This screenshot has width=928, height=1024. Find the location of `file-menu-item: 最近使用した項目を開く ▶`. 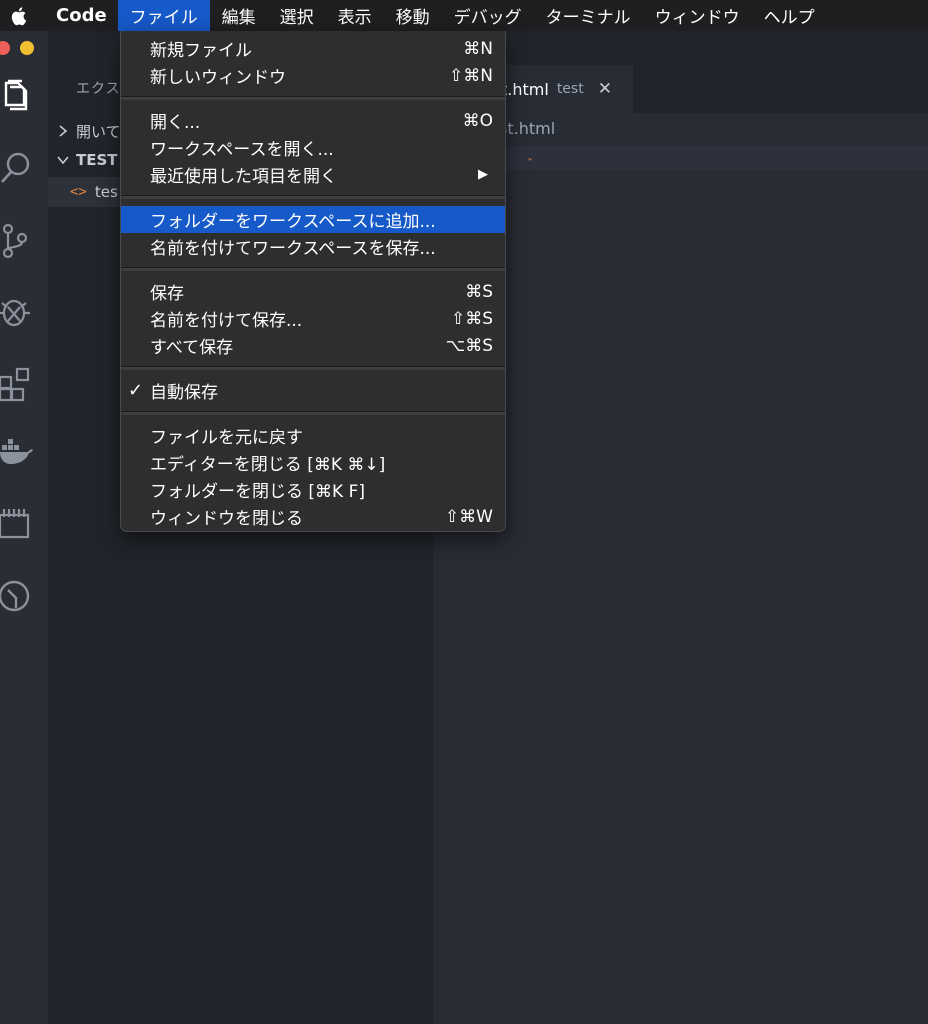

file-menu-item: 最近使用した項目を開く ▶ is located at coordinates (313, 174).